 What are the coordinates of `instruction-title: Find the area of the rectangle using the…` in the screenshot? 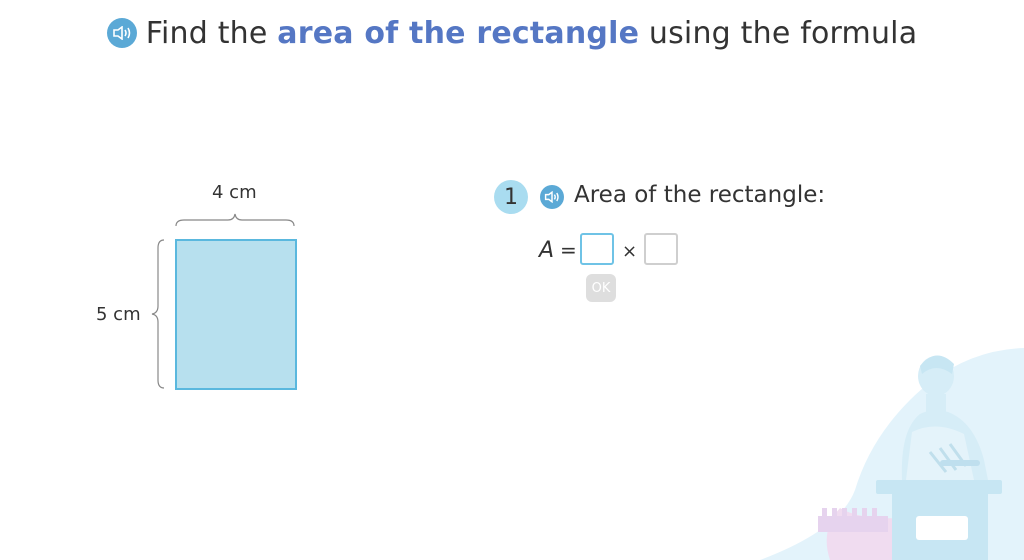 It's located at (512, 33).